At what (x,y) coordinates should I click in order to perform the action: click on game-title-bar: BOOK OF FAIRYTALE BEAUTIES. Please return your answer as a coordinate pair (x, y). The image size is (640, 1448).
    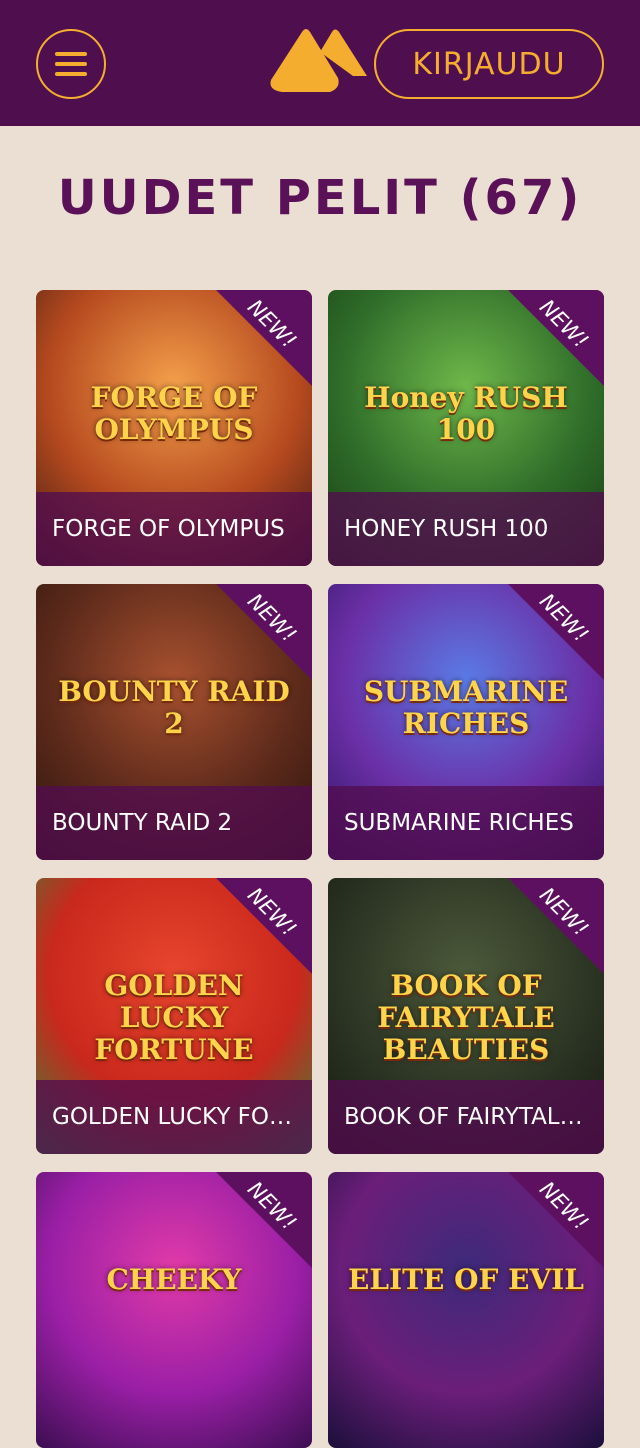
    Looking at the image, I should click on (466, 1117).